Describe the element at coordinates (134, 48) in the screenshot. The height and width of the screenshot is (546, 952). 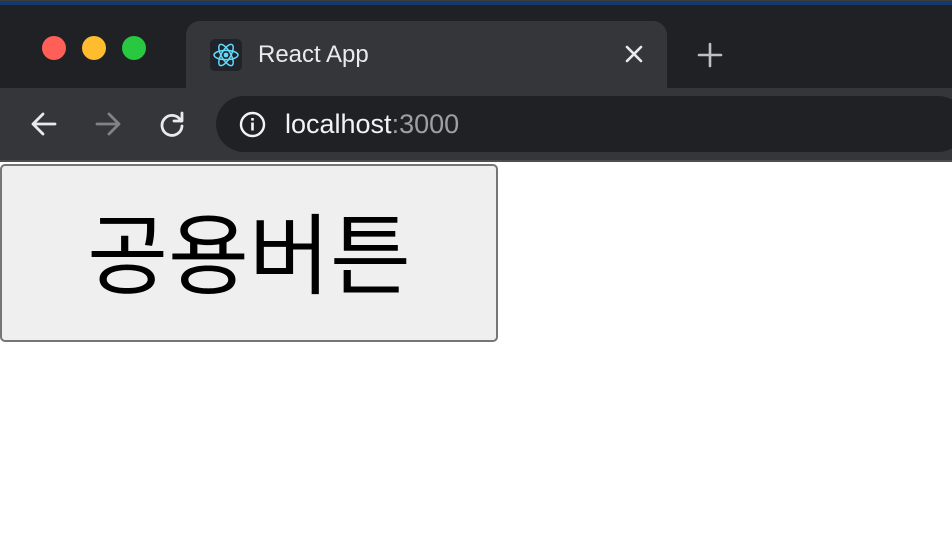
I see `window-zoom-button` at that location.